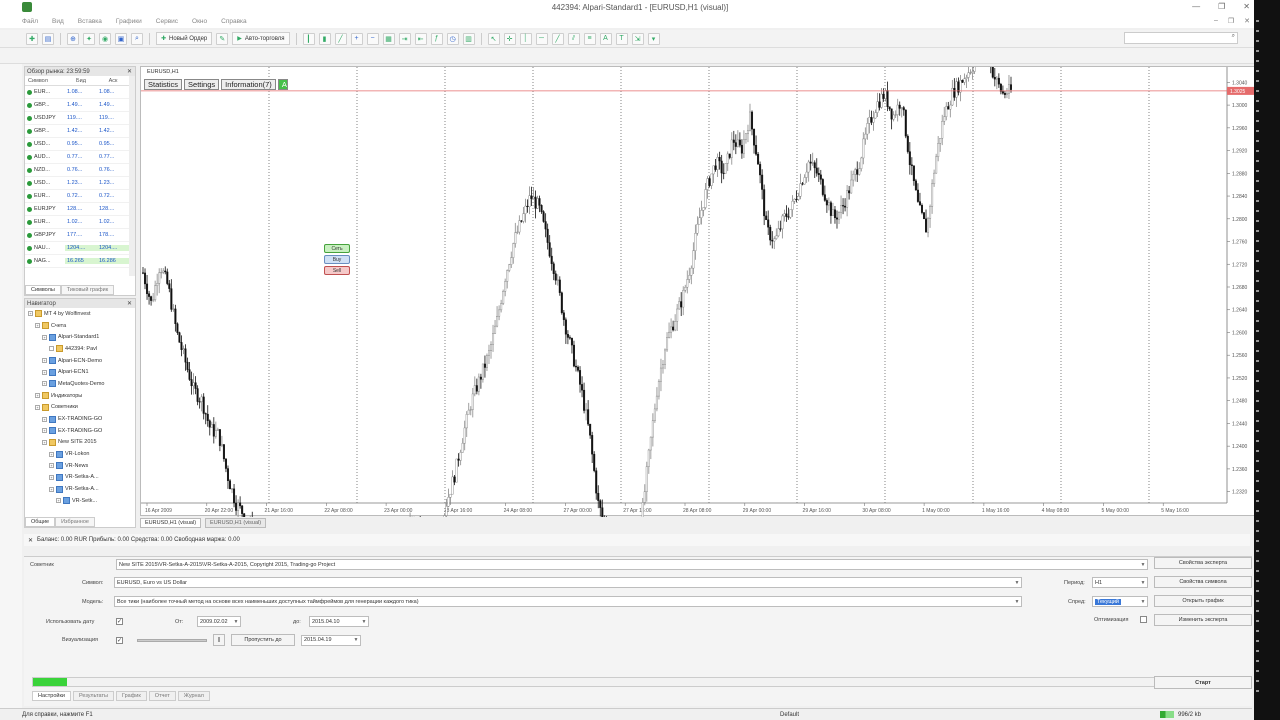 Image resolution: width=1280 pixels, height=720 pixels. What do you see at coordinates (222, 38) in the screenshot?
I see `metaeditor-icon: ✎` at bounding box center [222, 38].